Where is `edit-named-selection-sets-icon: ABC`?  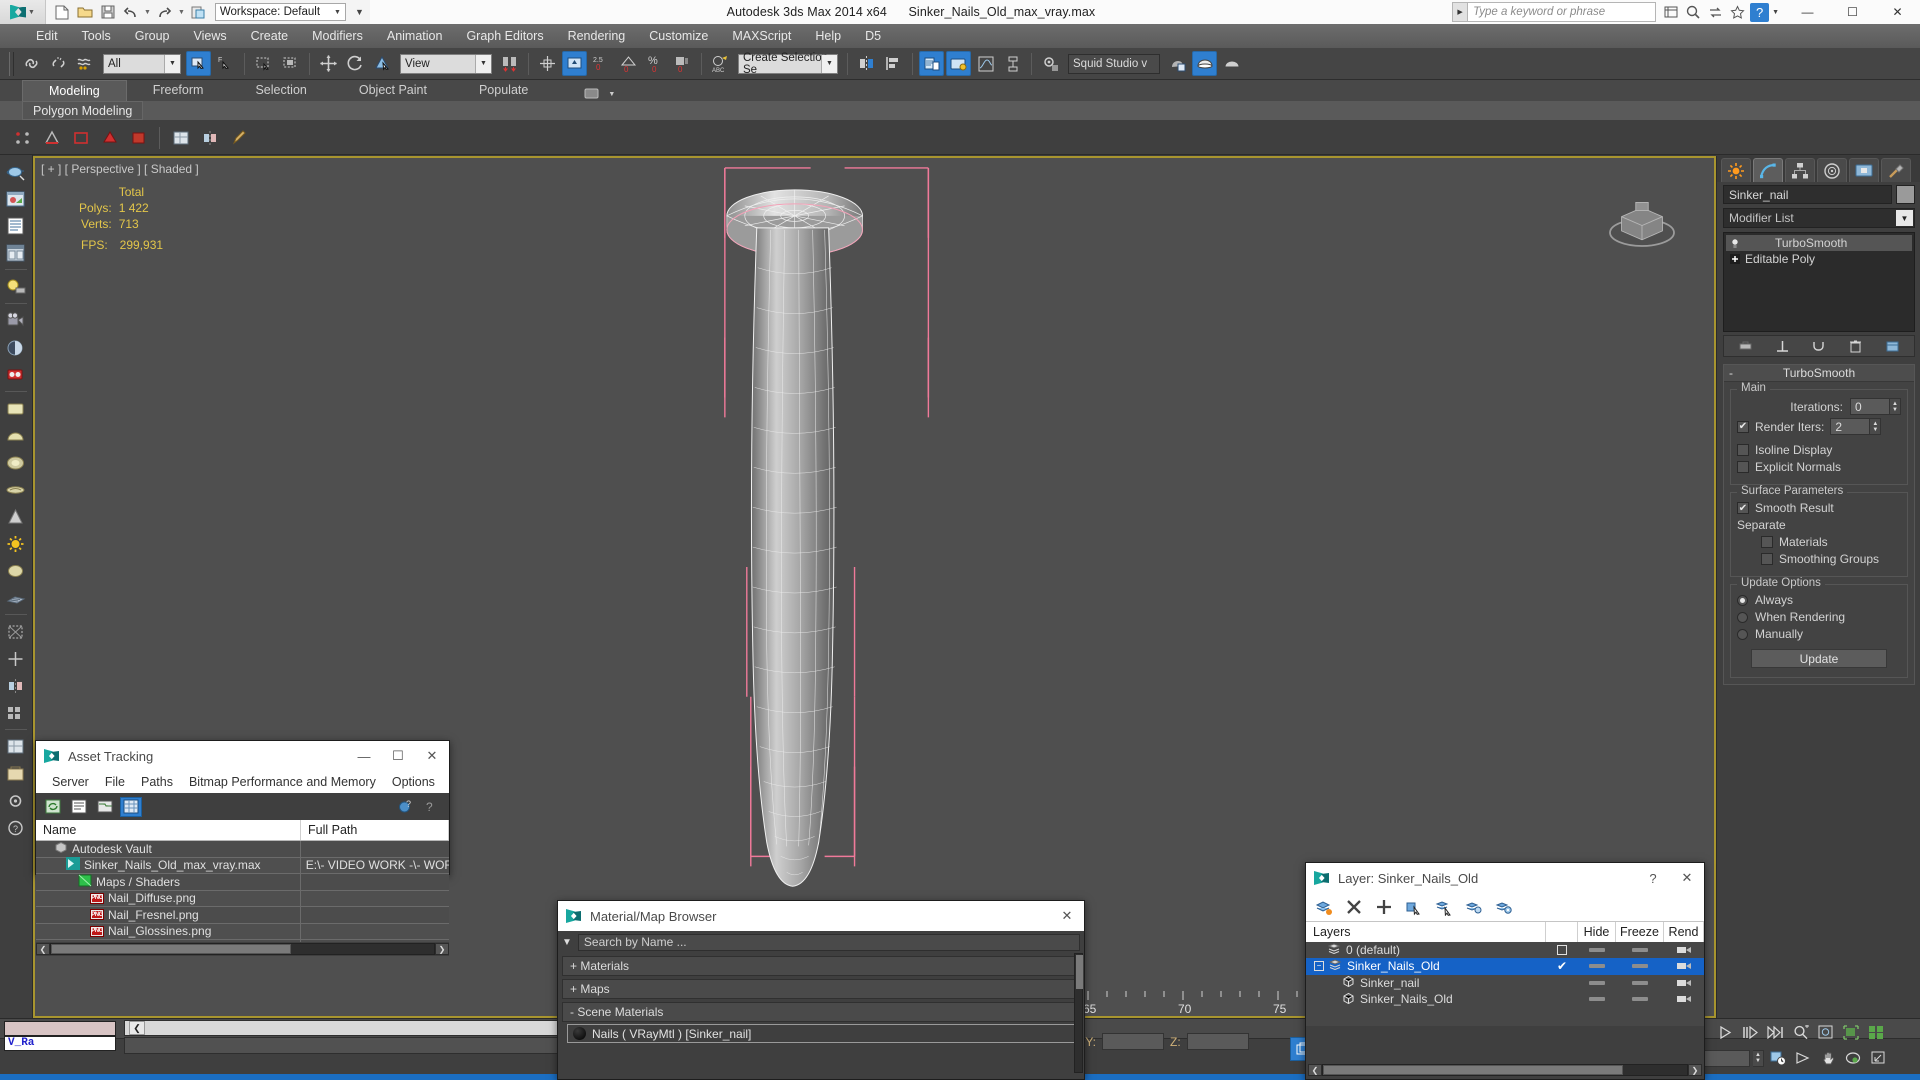
edit-named-selection-sets-icon: ABC is located at coordinates (720, 63).